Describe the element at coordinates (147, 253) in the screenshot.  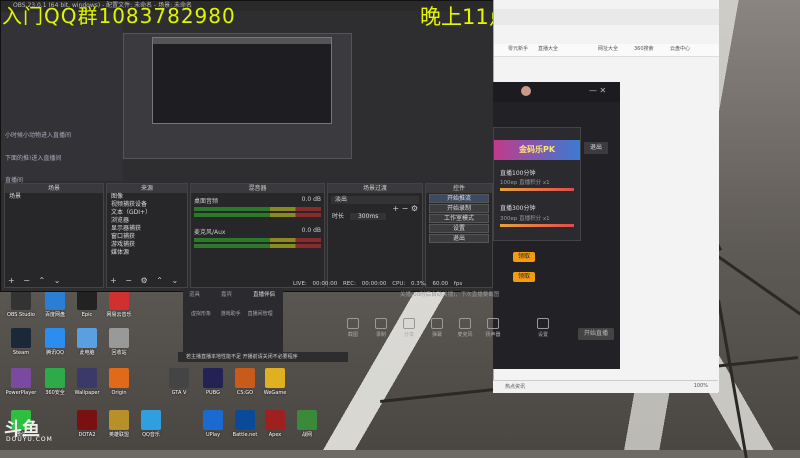
I see `source-item: 媒体源` at that location.